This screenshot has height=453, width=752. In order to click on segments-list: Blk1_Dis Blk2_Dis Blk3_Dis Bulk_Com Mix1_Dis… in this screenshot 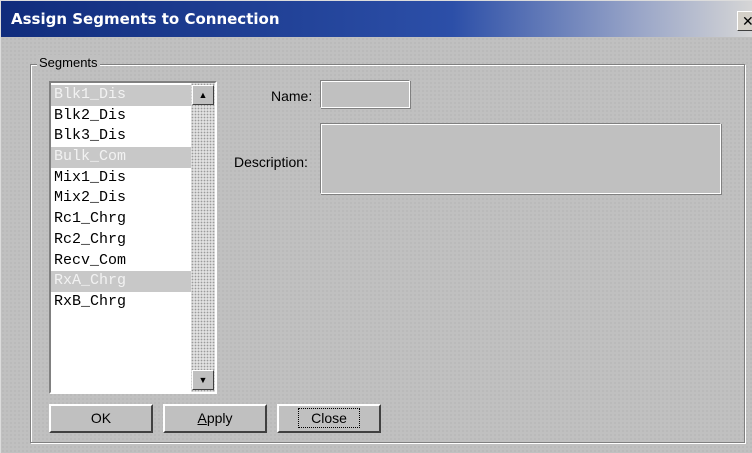, I will do `click(121, 199)`.